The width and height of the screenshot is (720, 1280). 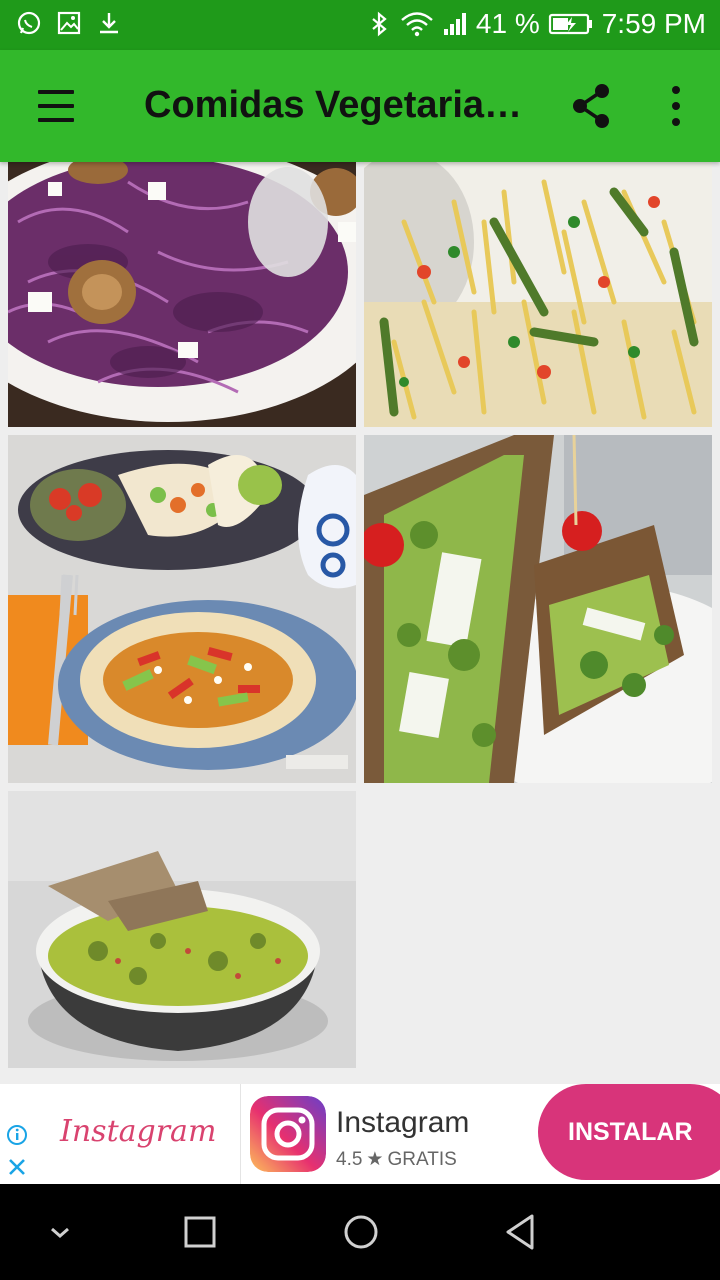 I want to click on whatsapp-icon, so click(x=29, y=23).